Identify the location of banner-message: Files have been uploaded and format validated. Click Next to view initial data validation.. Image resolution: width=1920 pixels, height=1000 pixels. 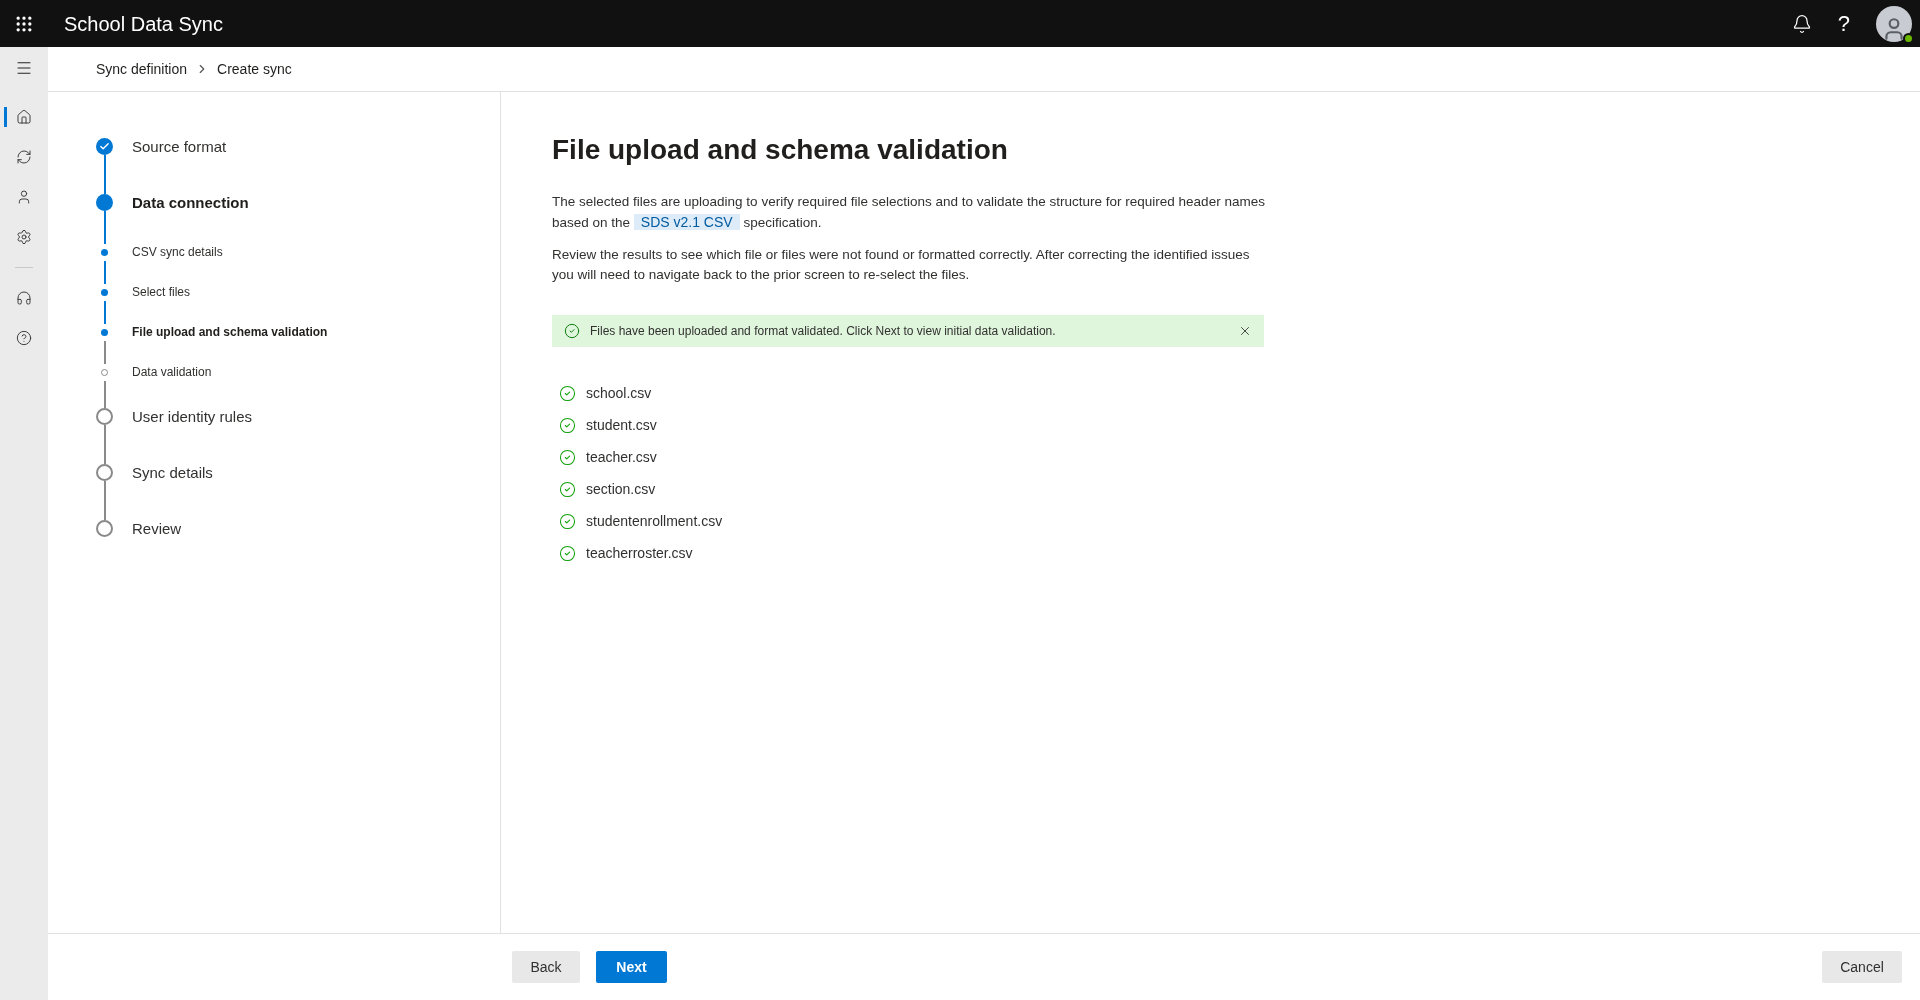
(823, 331).